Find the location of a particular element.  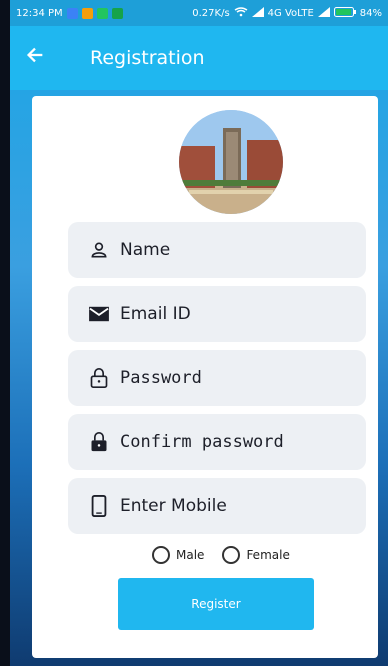

app-bar: Registration is located at coordinates (199, 58).